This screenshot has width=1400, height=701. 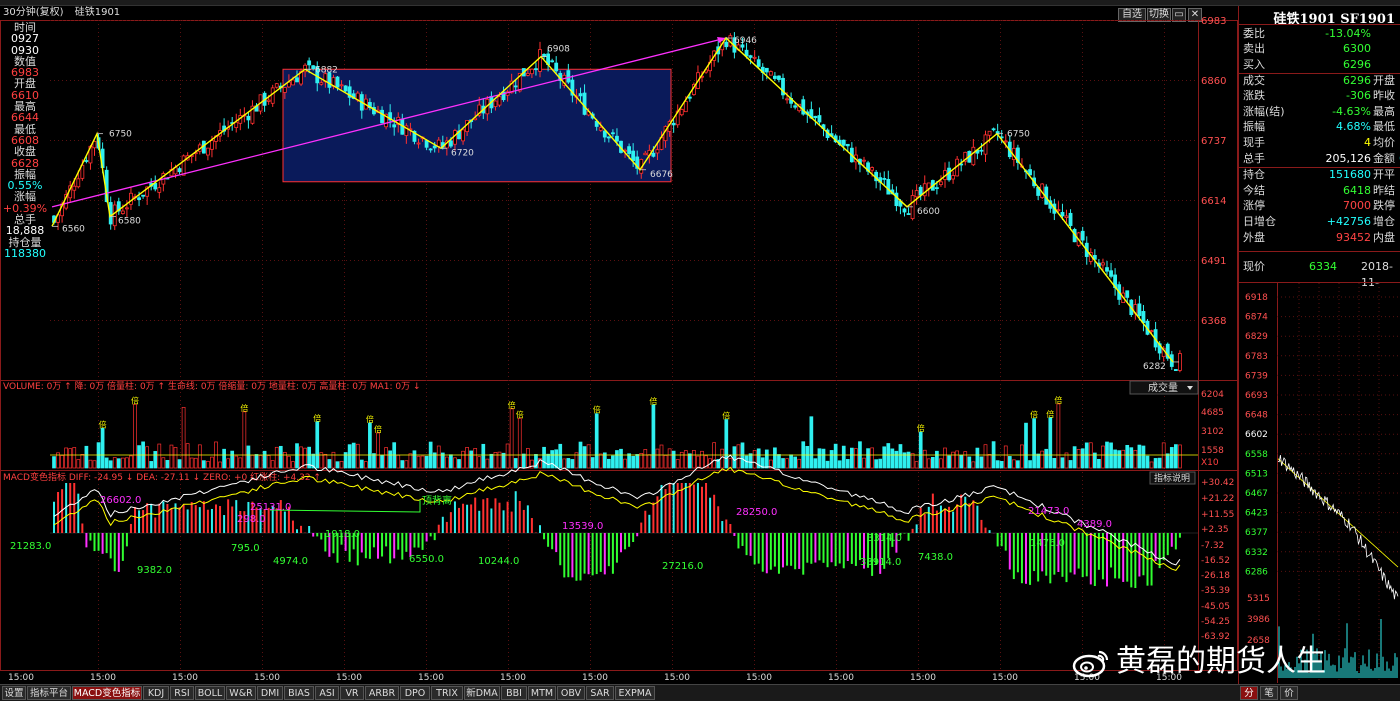 What do you see at coordinates (542, 693) in the screenshot?
I see `indicator-tab: MTM` at bounding box center [542, 693].